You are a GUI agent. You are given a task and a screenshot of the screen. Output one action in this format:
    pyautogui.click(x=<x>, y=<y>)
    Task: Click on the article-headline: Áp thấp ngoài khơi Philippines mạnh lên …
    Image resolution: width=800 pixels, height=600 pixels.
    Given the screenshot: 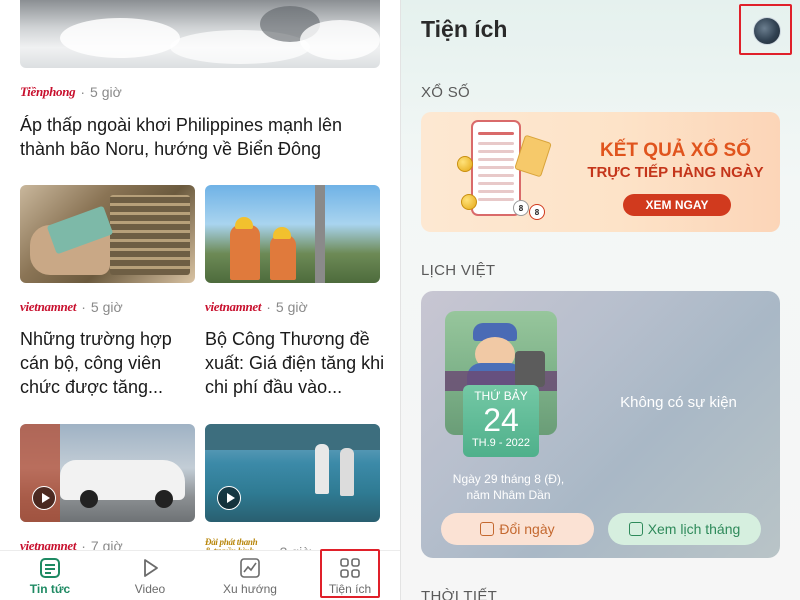 What is the action you would take?
    pyautogui.click(x=195, y=137)
    